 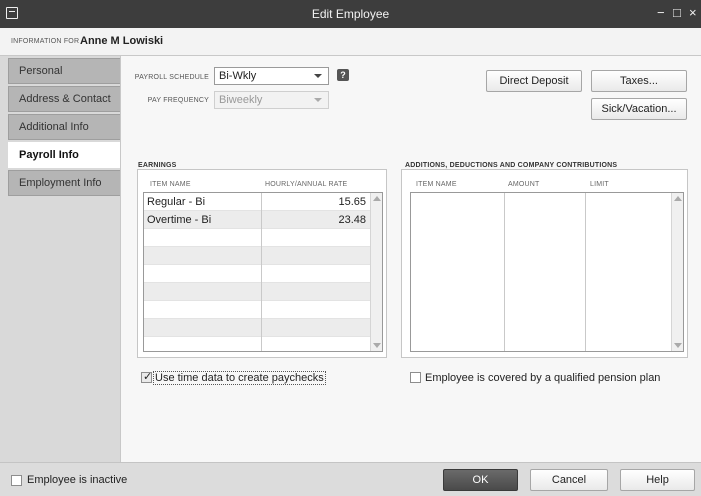 What do you see at coordinates (170, 184) in the screenshot?
I see `earnings-col-item: ITEM NAME` at bounding box center [170, 184].